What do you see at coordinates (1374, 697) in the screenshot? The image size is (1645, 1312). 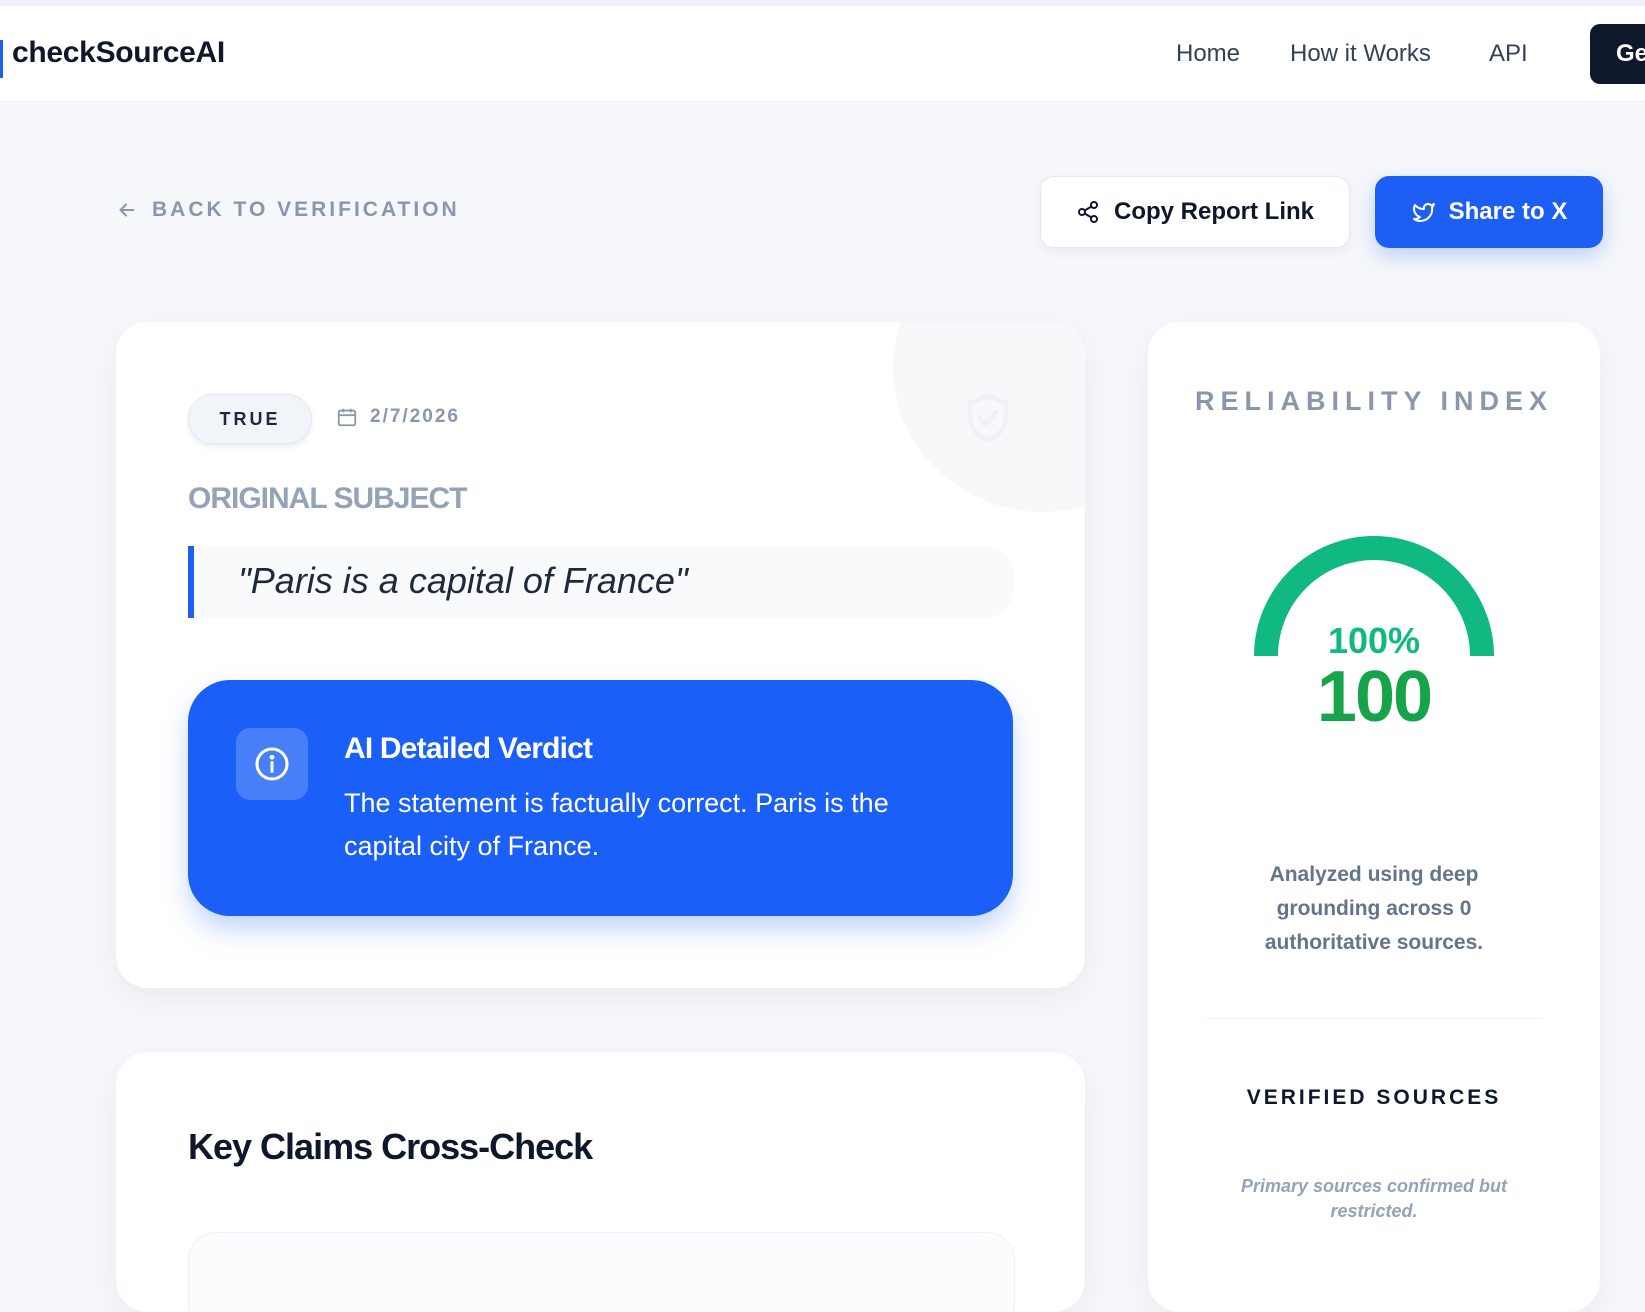 I see `reliability-score: 100` at bounding box center [1374, 697].